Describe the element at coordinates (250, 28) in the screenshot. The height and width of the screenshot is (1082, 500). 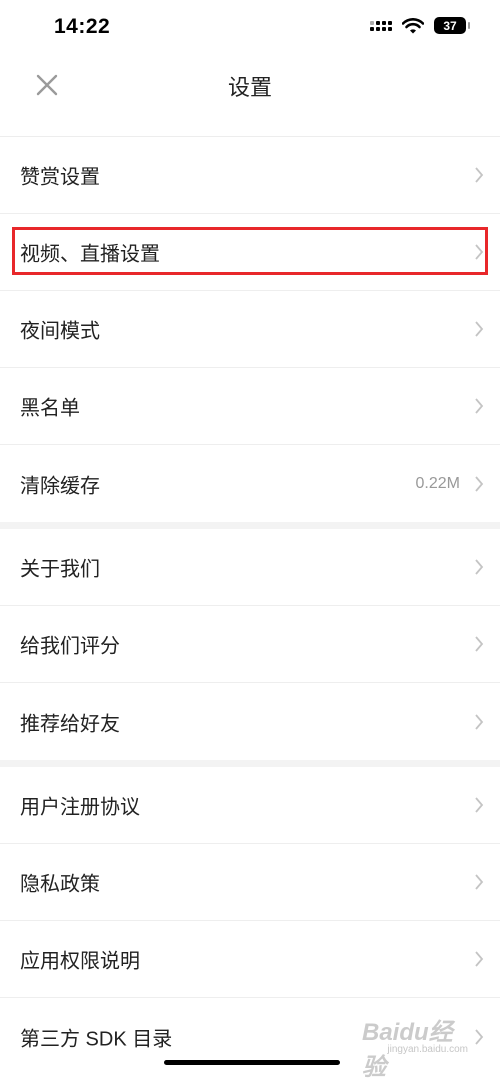
I see `status-bar: 14:22 37` at that location.